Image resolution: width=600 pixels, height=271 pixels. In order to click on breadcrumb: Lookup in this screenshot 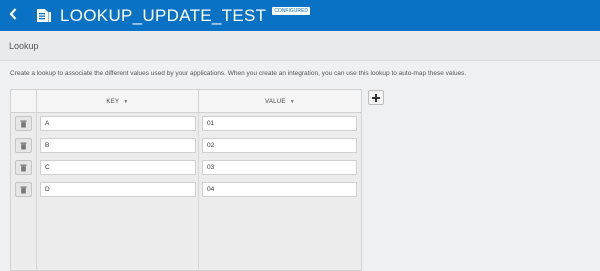, I will do `click(300, 46)`.